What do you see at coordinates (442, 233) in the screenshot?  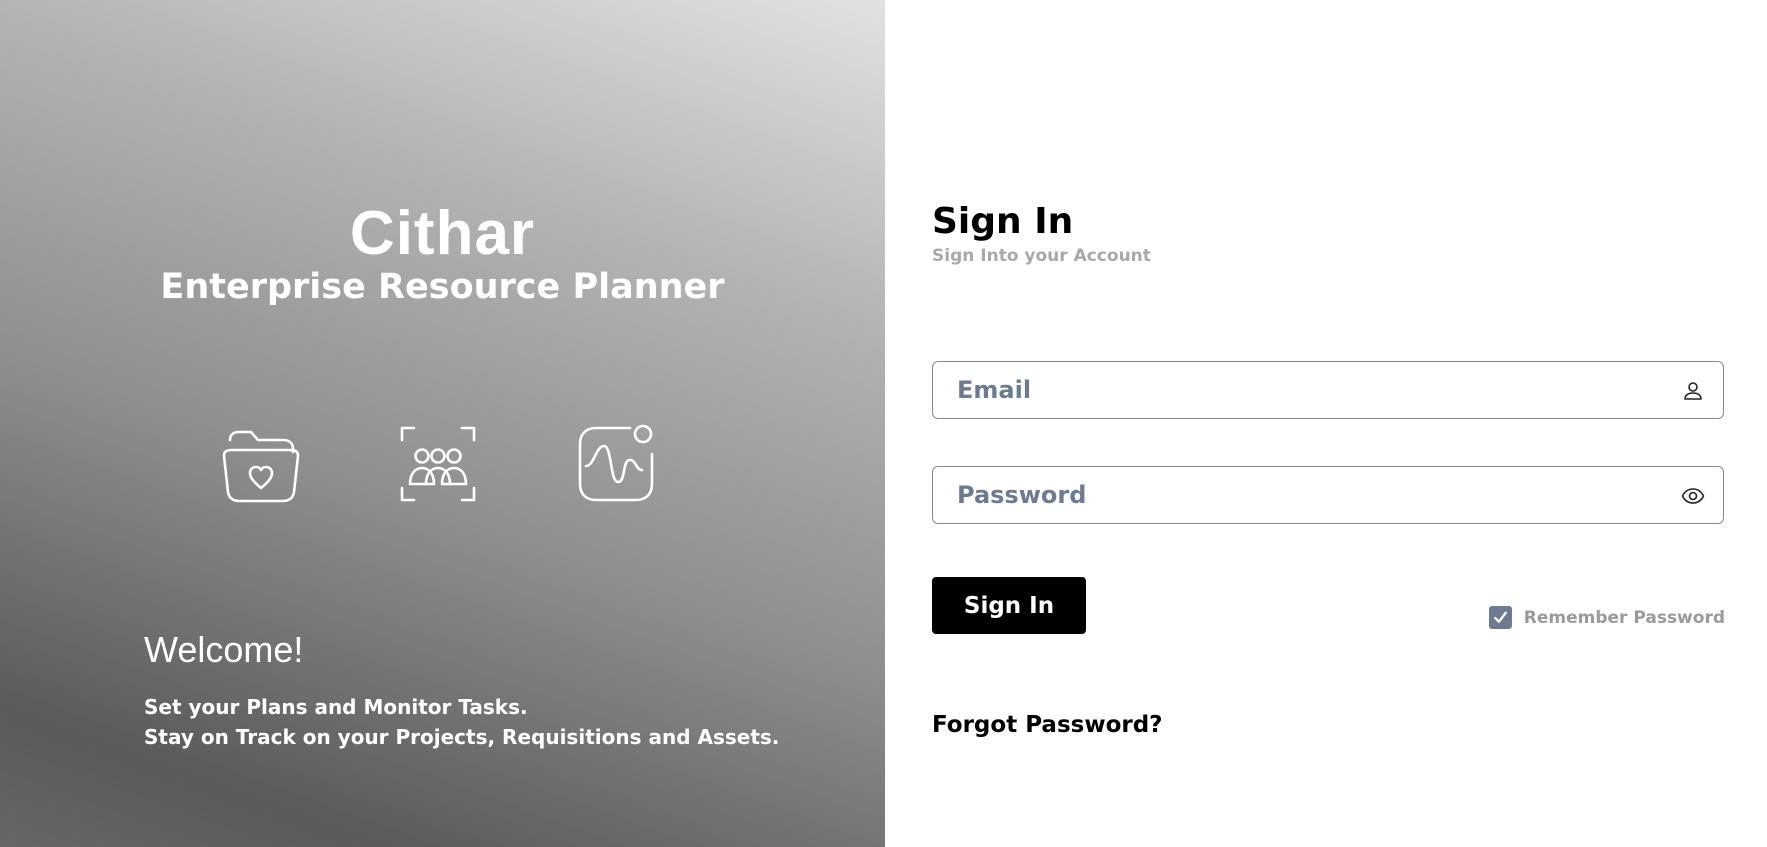 I see `brand-name: Cithar` at bounding box center [442, 233].